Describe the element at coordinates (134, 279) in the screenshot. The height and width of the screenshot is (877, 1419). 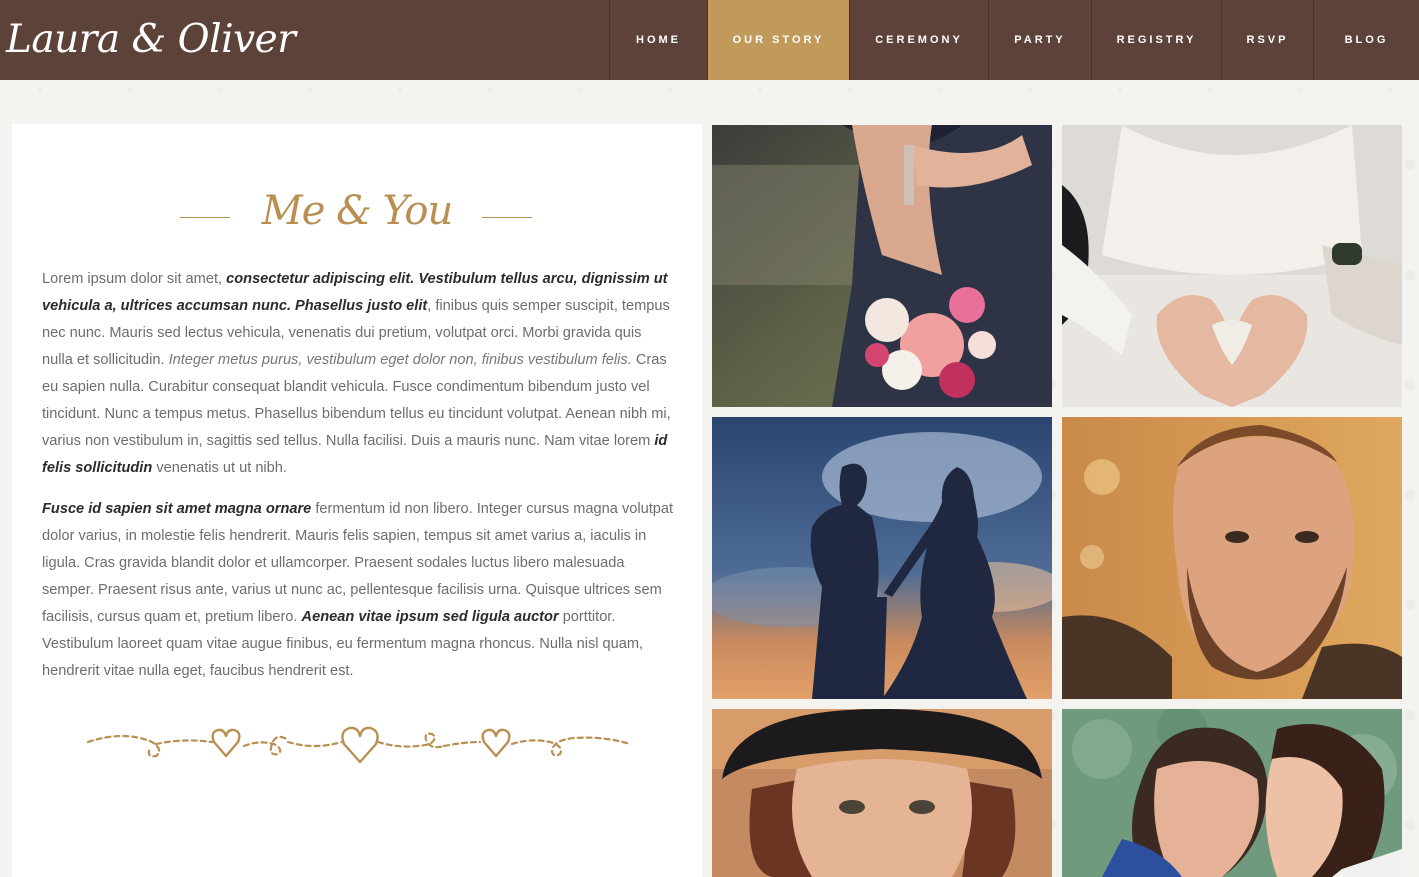
I see `p1-text-1: Lorem ipsum dolor sit amet,` at that location.